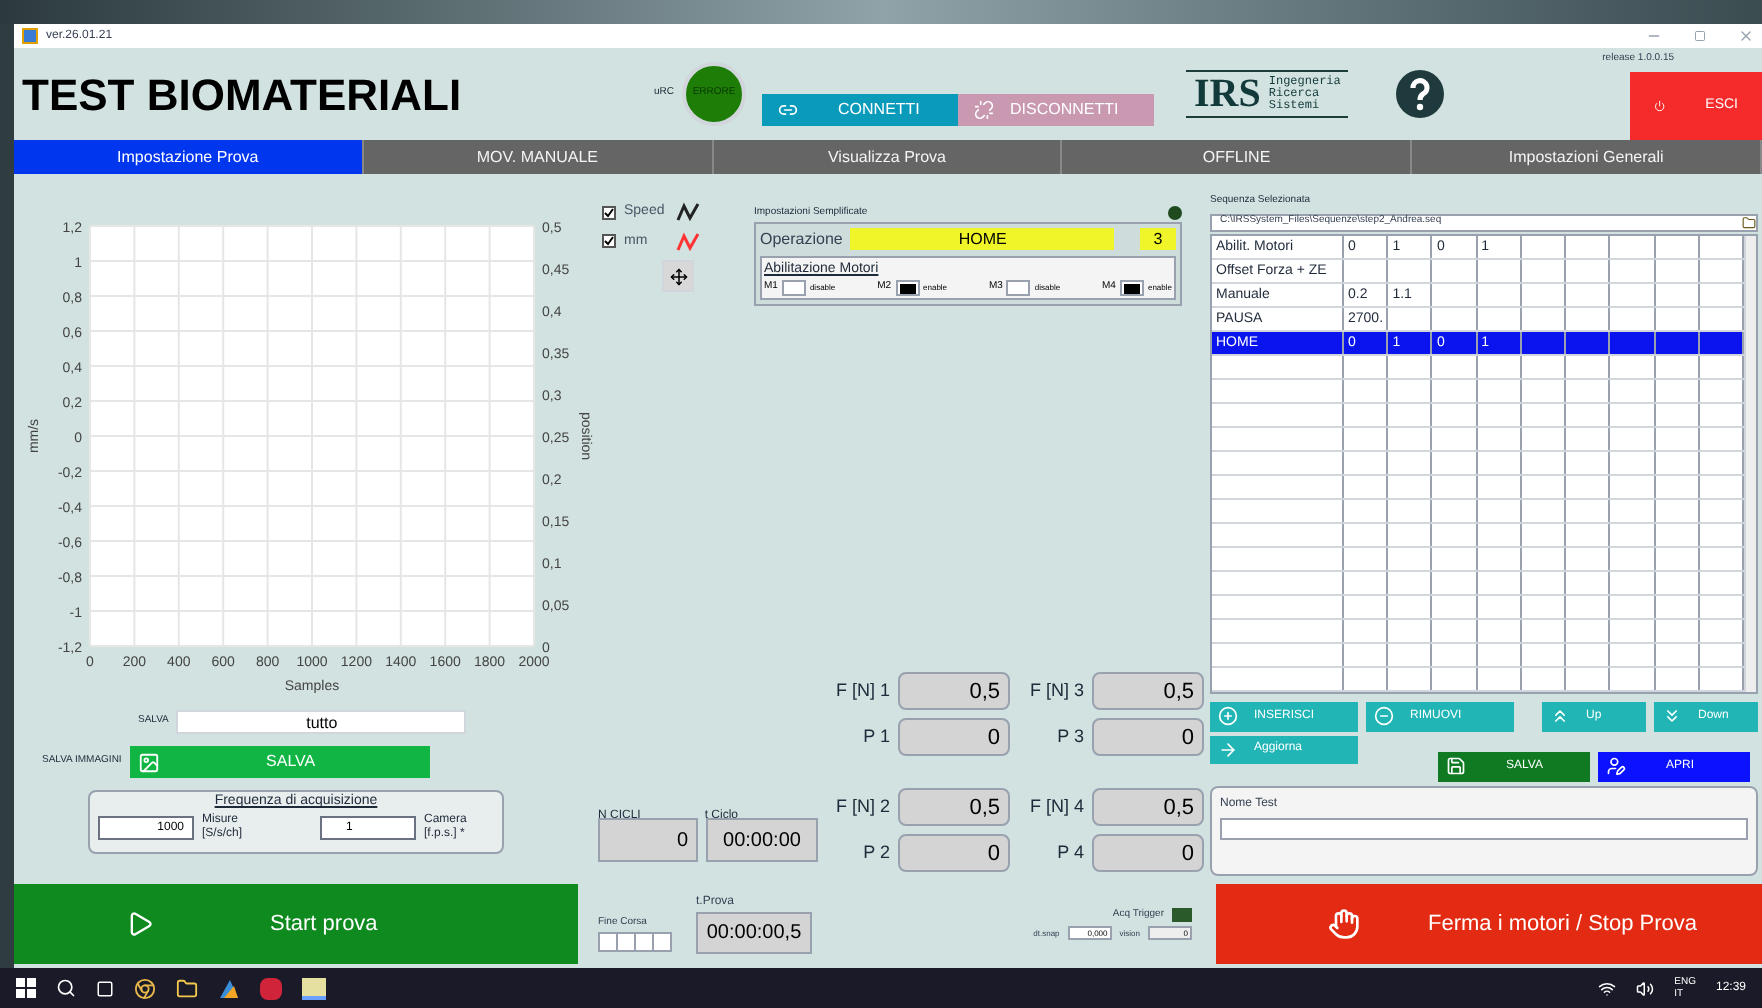 The width and height of the screenshot is (1762, 1008). I want to click on readout-label: F [N] 3, so click(1055, 690).